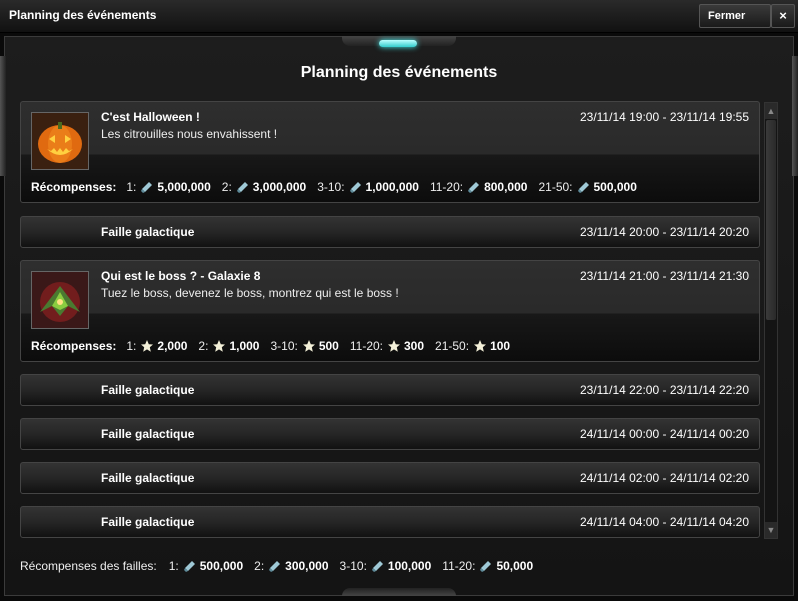 This screenshot has width=798, height=601. Describe the element at coordinates (409, 566) in the screenshot. I see `reward-amount: 100,000` at that location.